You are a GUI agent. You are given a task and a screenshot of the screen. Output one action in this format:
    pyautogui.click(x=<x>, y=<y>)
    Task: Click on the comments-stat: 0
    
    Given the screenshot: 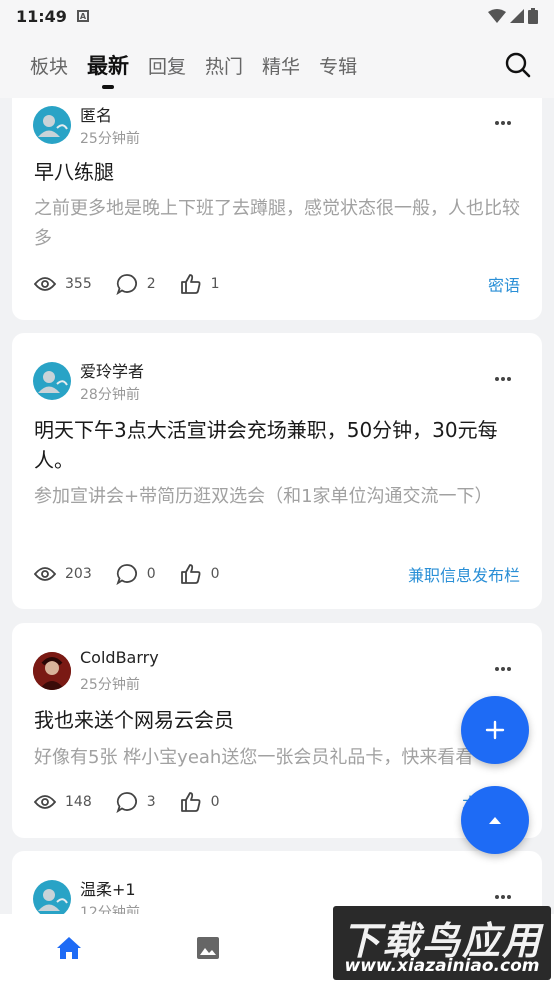 What is the action you would take?
    pyautogui.click(x=136, y=574)
    